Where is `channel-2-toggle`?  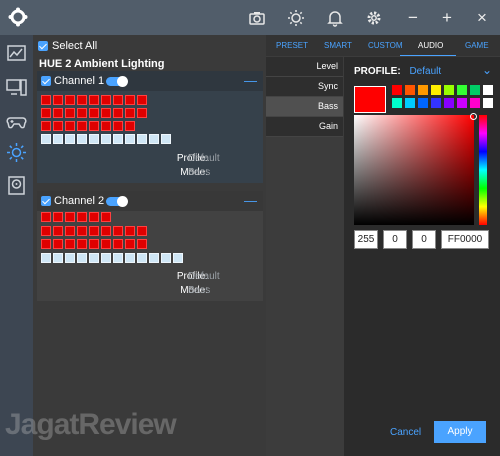 channel-2-toggle is located at coordinates (117, 201).